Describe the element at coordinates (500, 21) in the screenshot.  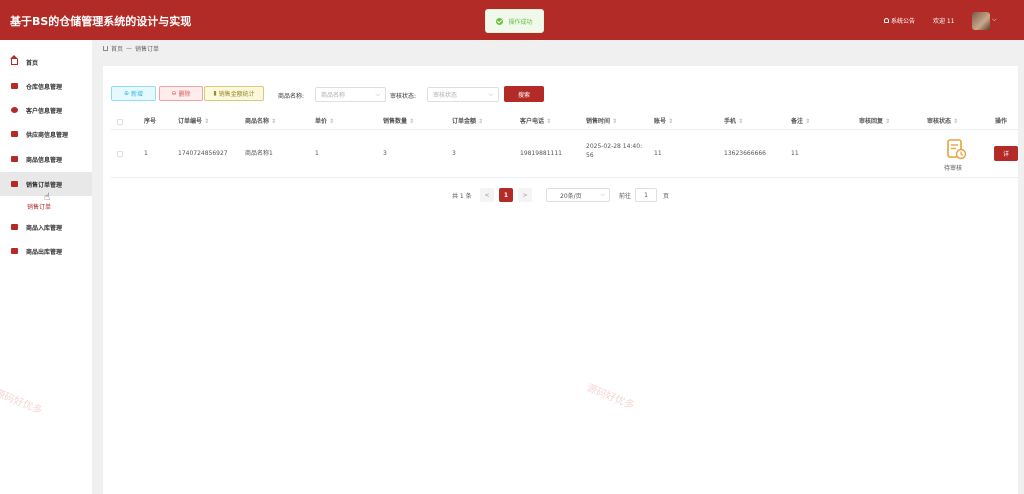
I see `check-circle-icon` at that location.